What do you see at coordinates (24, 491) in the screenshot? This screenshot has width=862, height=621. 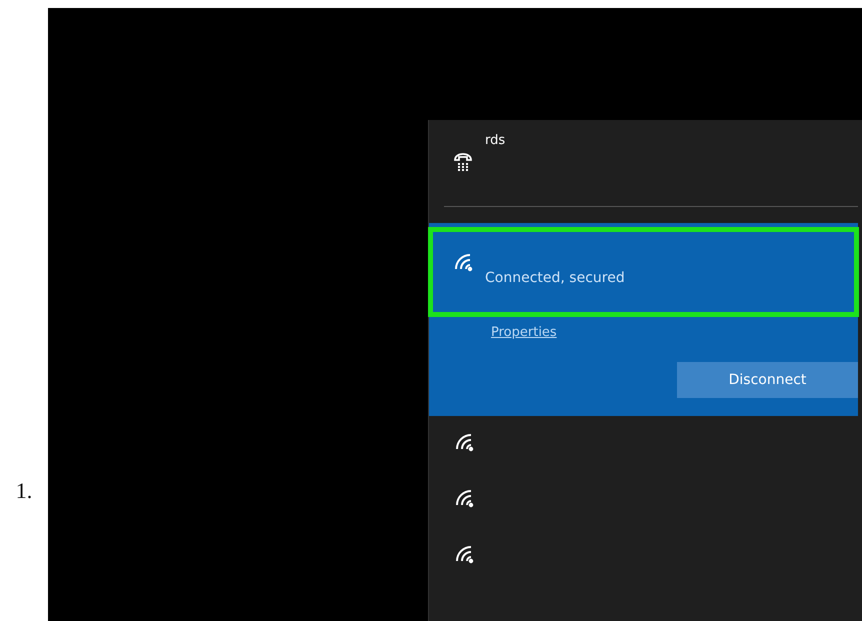 I see `list-number: 1.` at bounding box center [24, 491].